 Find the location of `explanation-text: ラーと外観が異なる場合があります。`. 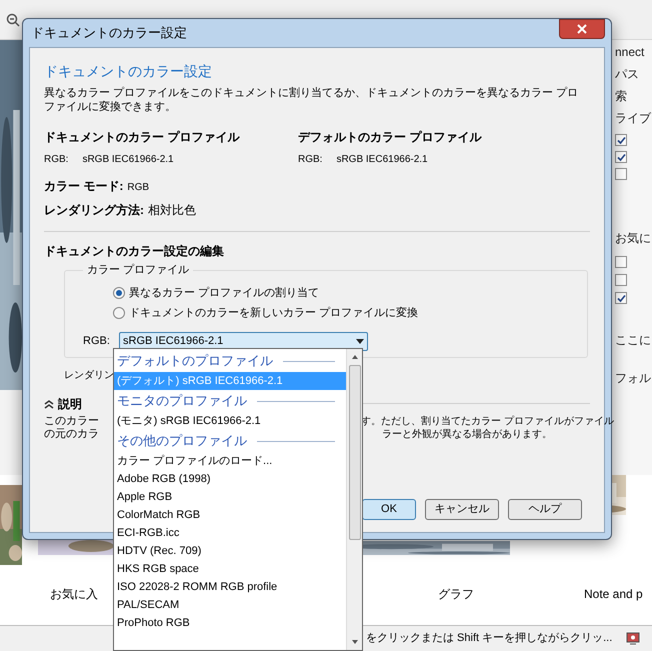

explanation-text: ラーと外観が異なる場合があります。 is located at coordinates (467, 434).